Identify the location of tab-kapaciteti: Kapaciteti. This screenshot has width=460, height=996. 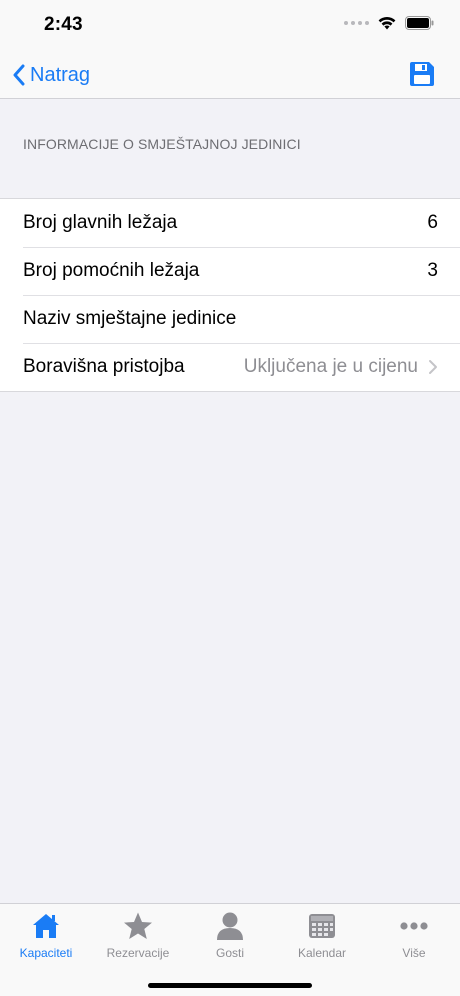
(46, 950).